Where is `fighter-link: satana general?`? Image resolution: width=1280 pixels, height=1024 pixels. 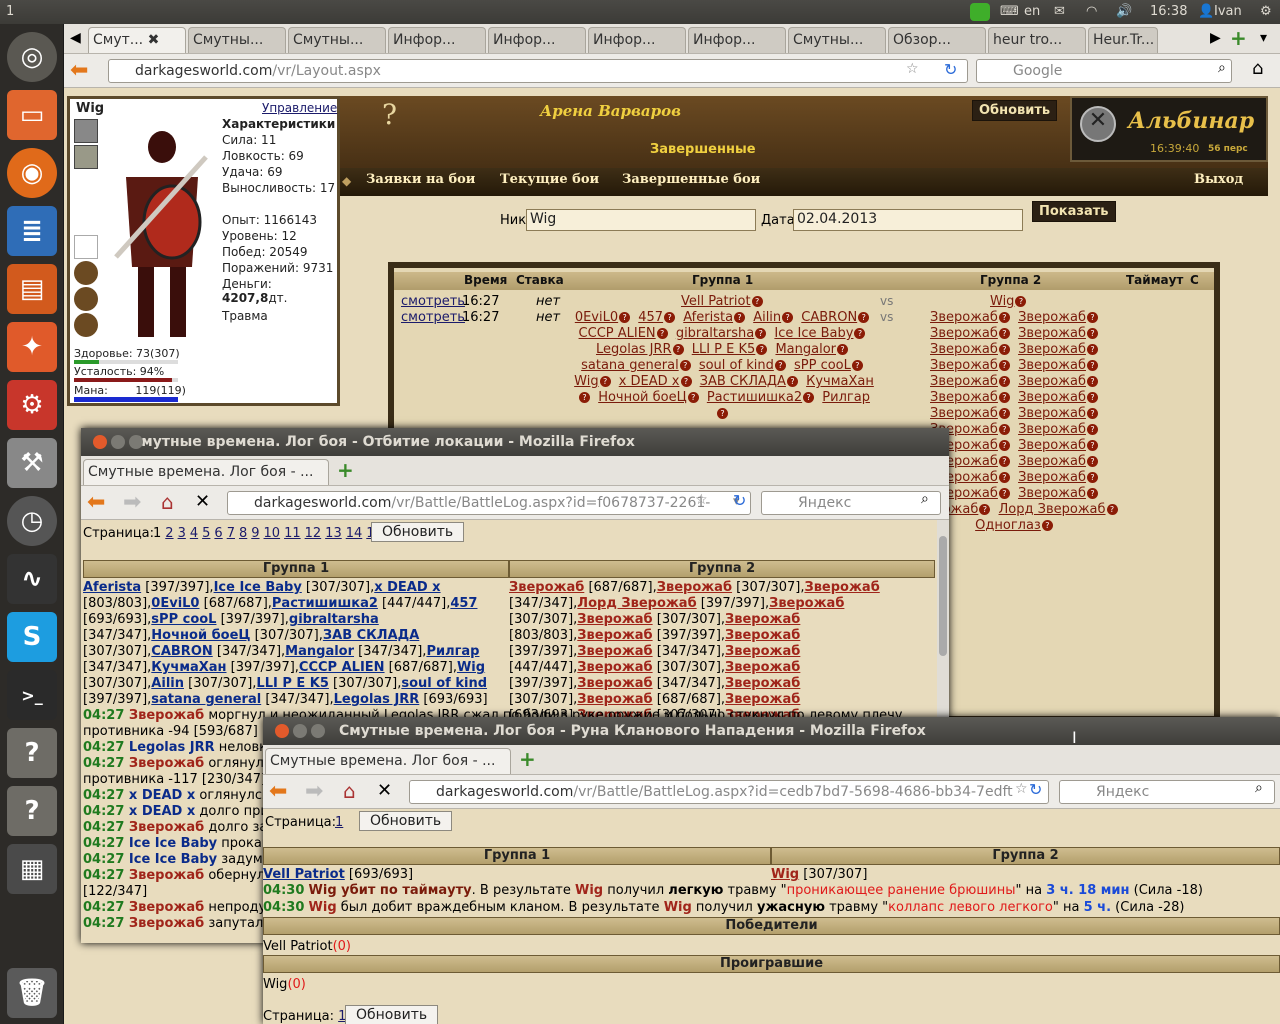 fighter-link: satana general? is located at coordinates (636, 365).